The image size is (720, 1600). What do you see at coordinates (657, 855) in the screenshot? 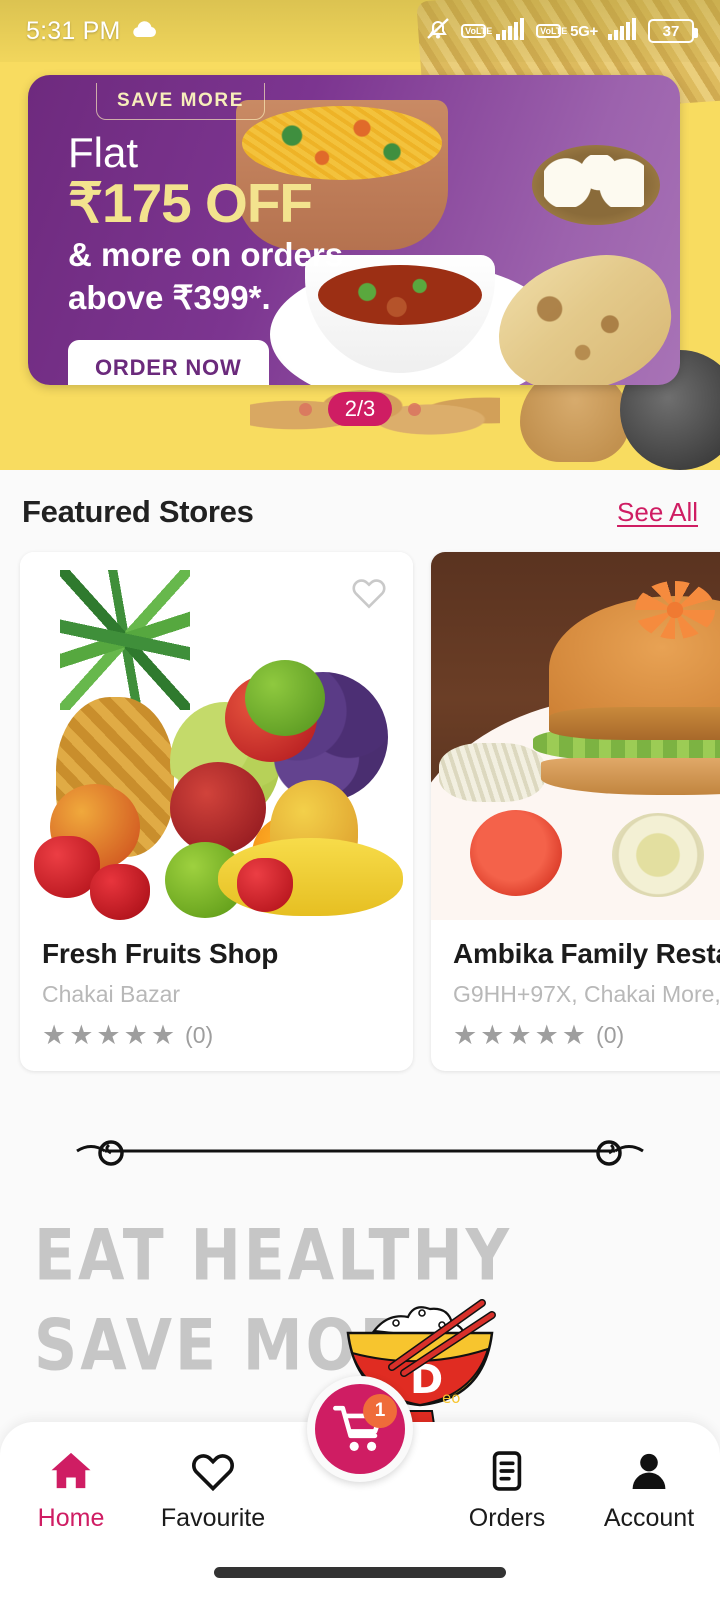
I see `onion-slice` at bounding box center [657, 855].